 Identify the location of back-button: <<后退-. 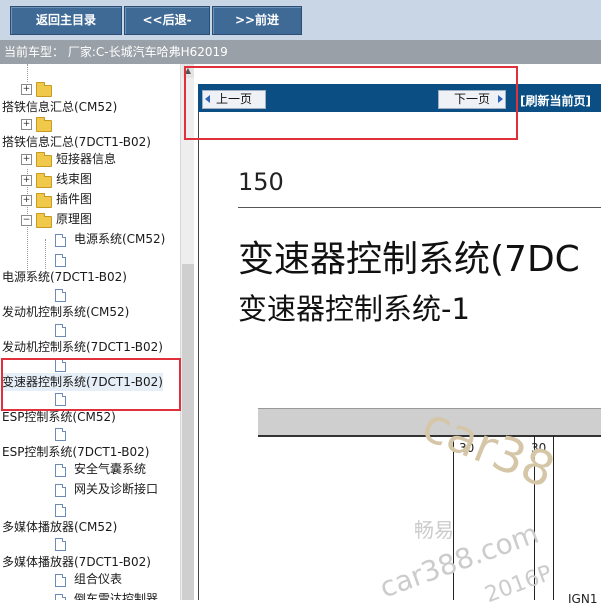
(167, 20).